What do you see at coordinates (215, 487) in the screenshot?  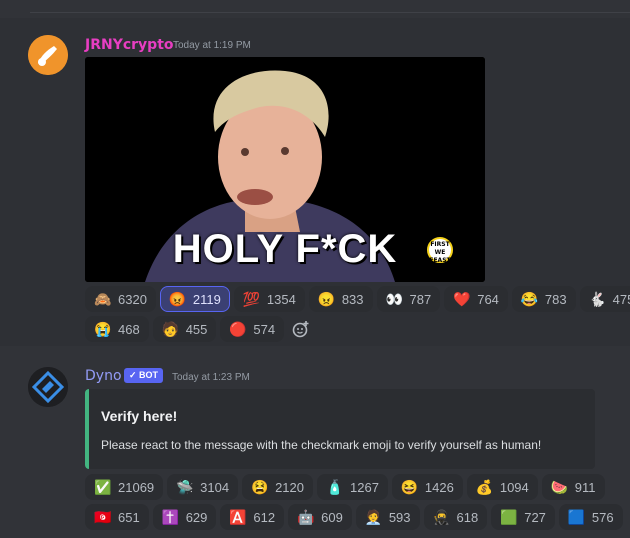 I see `reaction-count: 3104` at bounding box center [215, 487].